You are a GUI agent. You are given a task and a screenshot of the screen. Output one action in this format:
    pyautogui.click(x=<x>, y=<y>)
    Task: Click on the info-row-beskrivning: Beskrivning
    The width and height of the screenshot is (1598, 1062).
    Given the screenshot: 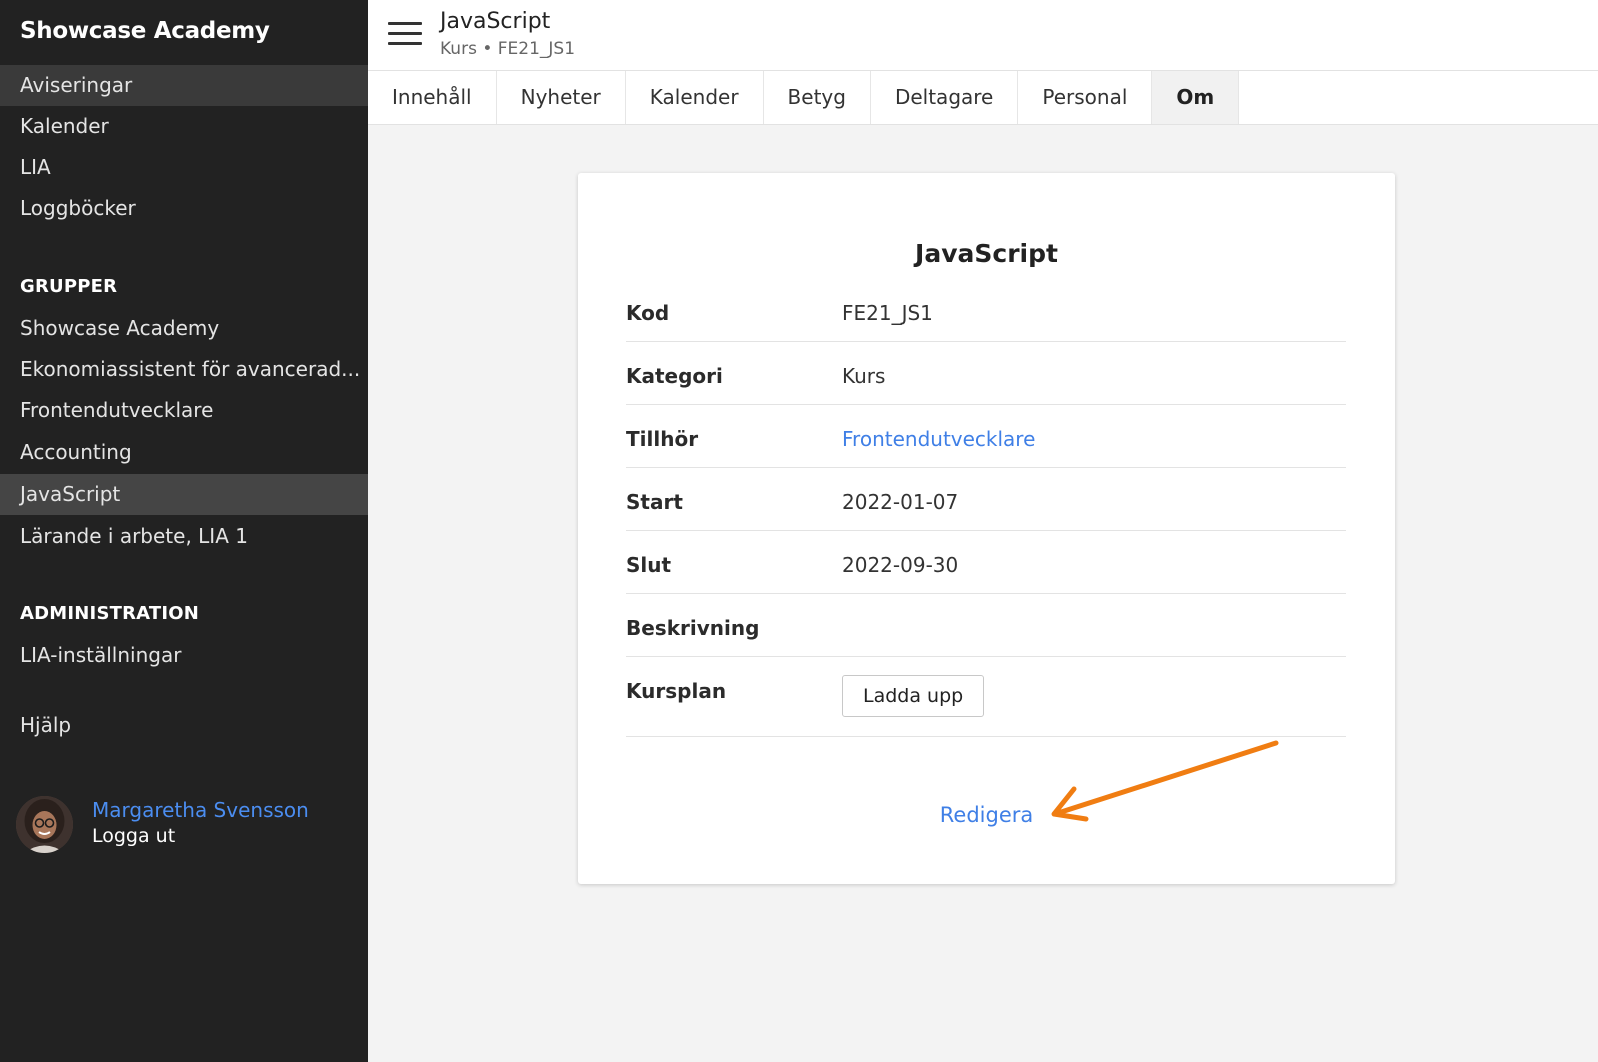 What is the action you would take?
    pyautogui.click(x=986, y=625)
    